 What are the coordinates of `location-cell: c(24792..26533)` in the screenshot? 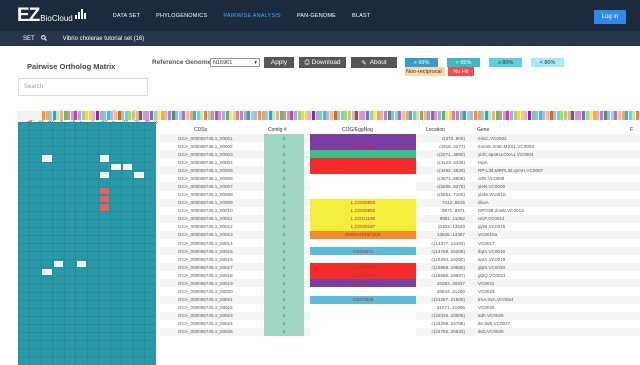 It's located at (448, 332).